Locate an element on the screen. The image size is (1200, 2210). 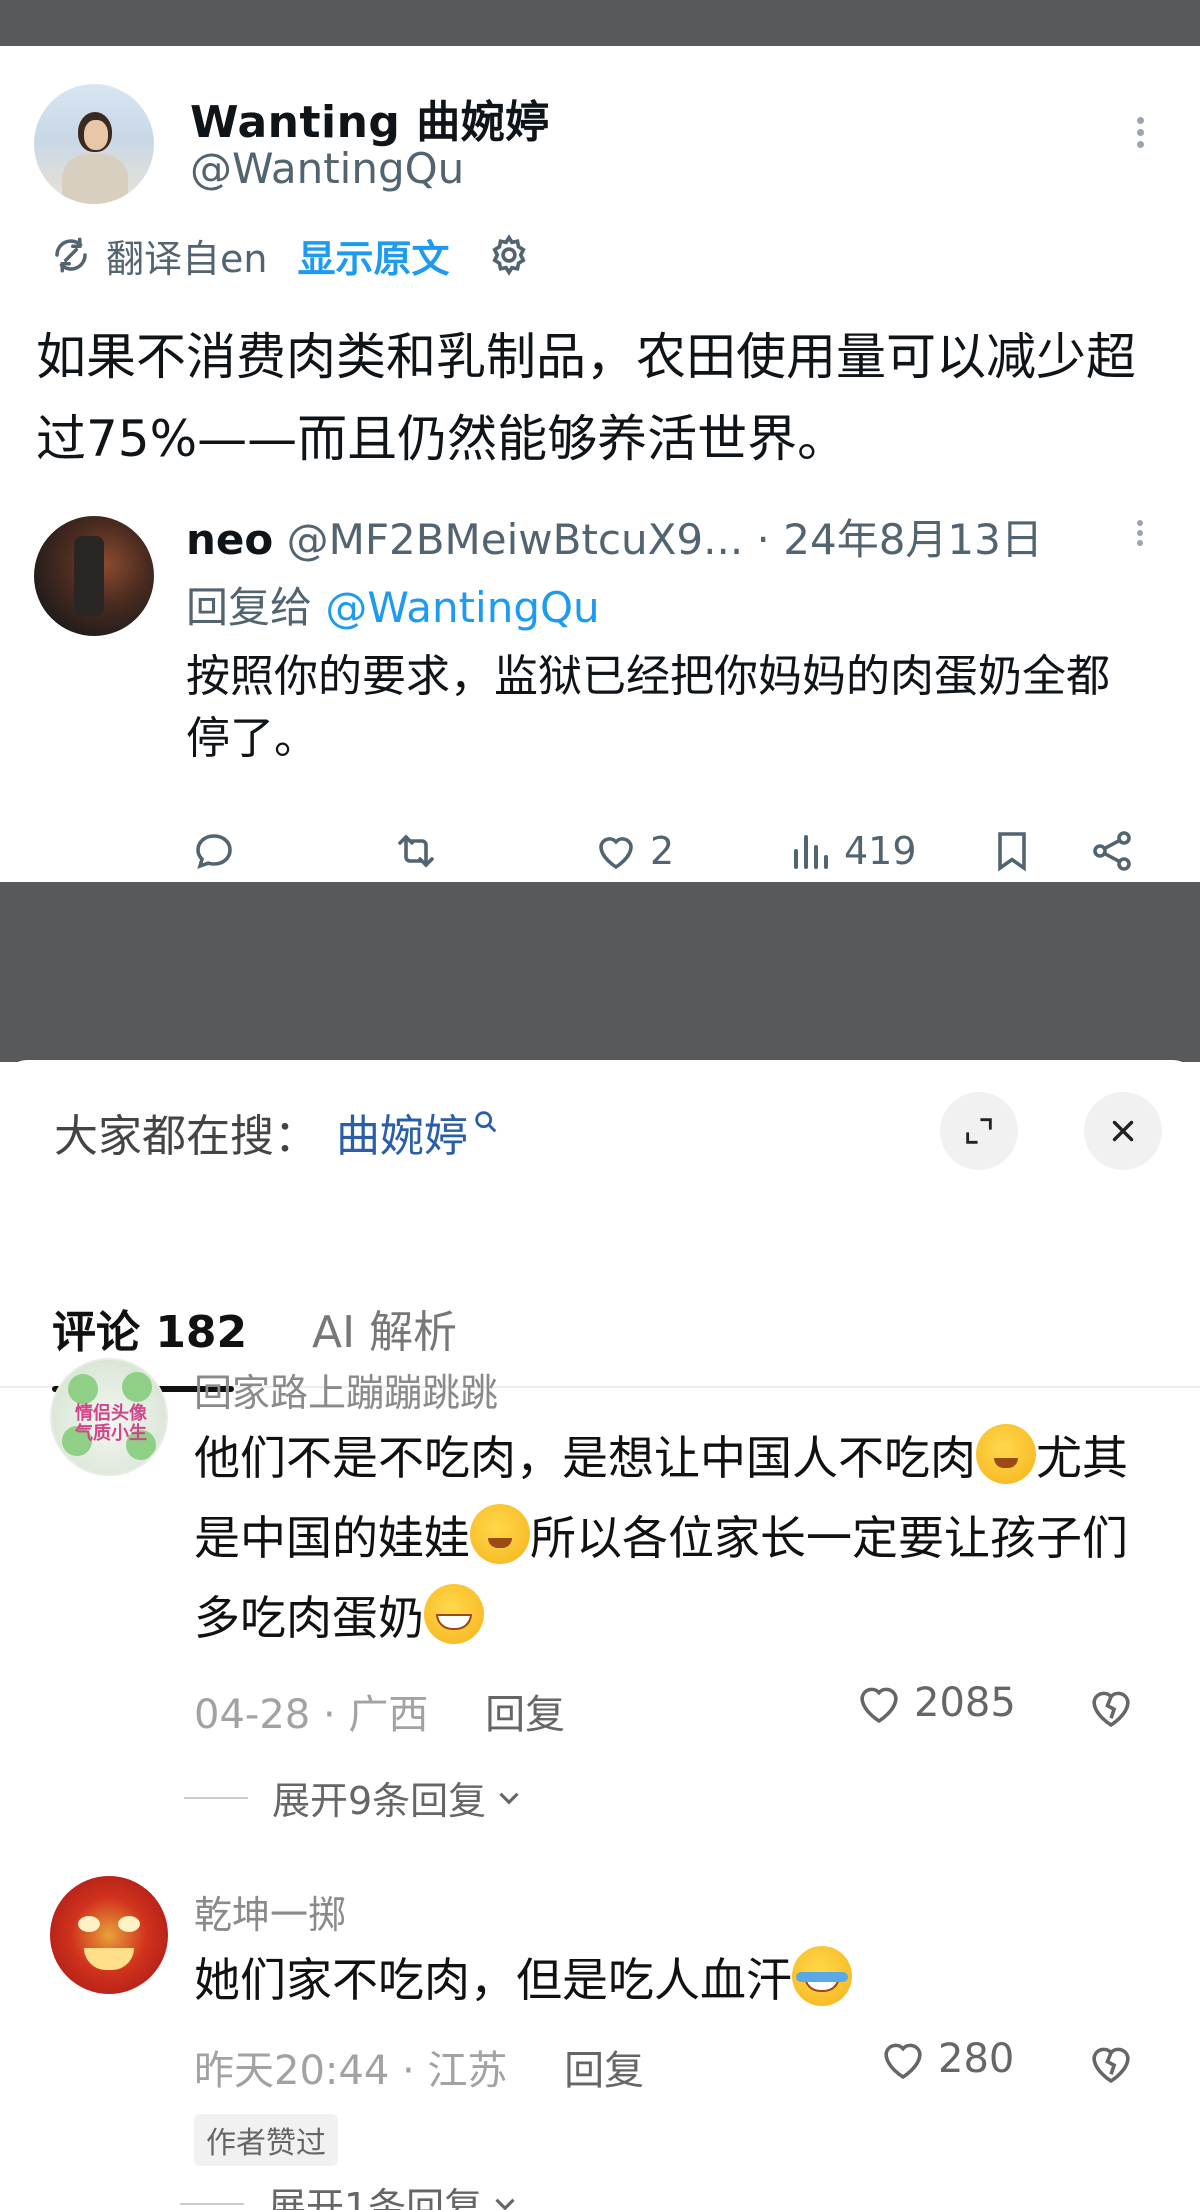
commenter-avatar: 情侣头像 气质小生 is located at coordinates (109, 1417).